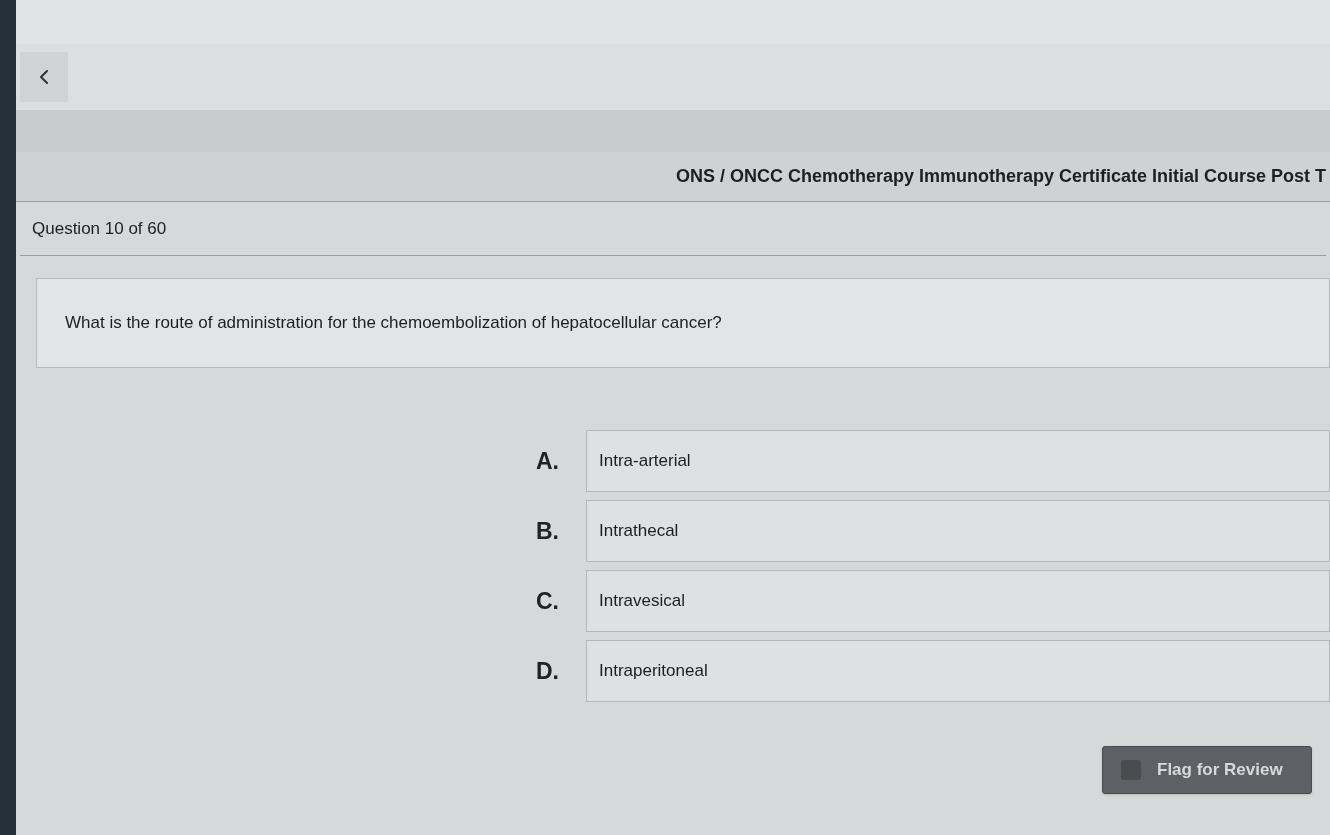 The image size is (1330, 835). Describe the element at coordinates (547, 531) in the screenshot. I see `option-letter: B.` at that location.